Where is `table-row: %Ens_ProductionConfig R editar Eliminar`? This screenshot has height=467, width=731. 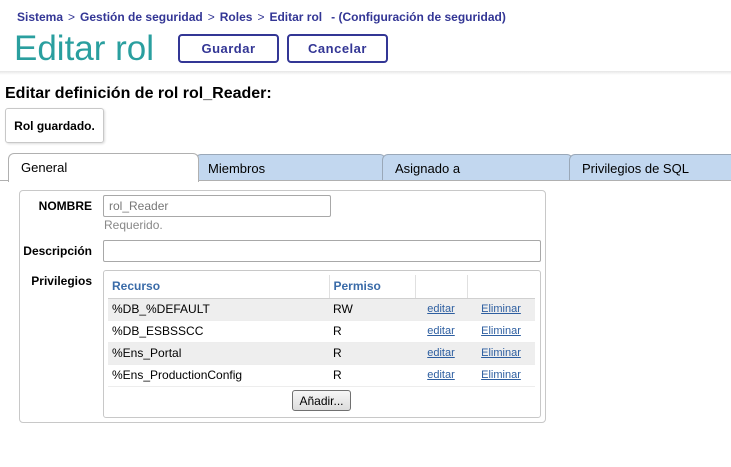 table-row: %Ens_ProductionConfig R editar Eliminar is located at coordinates (321, 375).